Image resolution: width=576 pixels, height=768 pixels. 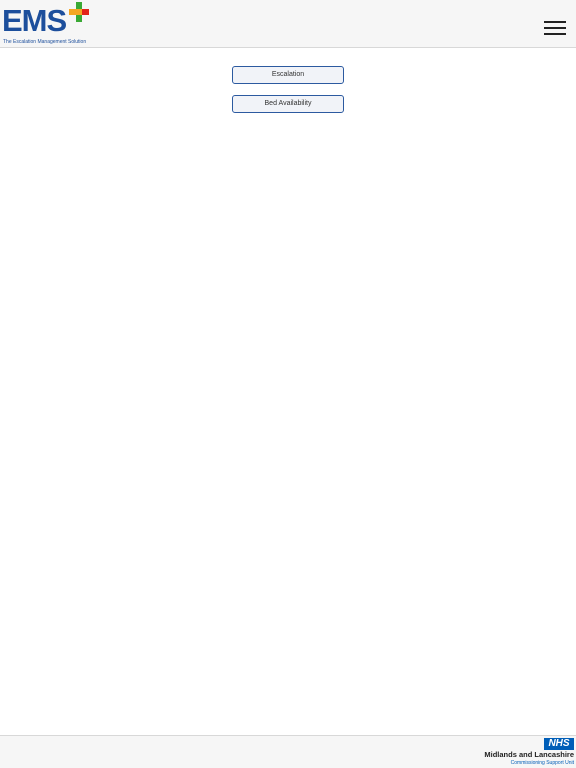 What do you see at coordinates (529, 754) in the screenshot?
I see `org-name: Midlands and Lancashire` at bounding box center [529, 754].